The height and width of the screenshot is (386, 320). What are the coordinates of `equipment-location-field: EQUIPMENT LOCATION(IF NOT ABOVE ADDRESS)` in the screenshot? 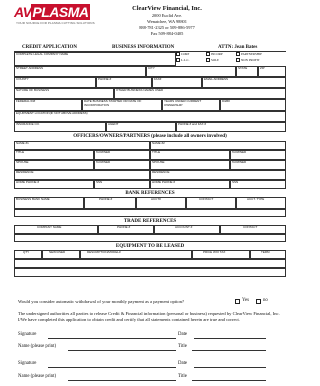 It's located at (150, 116).